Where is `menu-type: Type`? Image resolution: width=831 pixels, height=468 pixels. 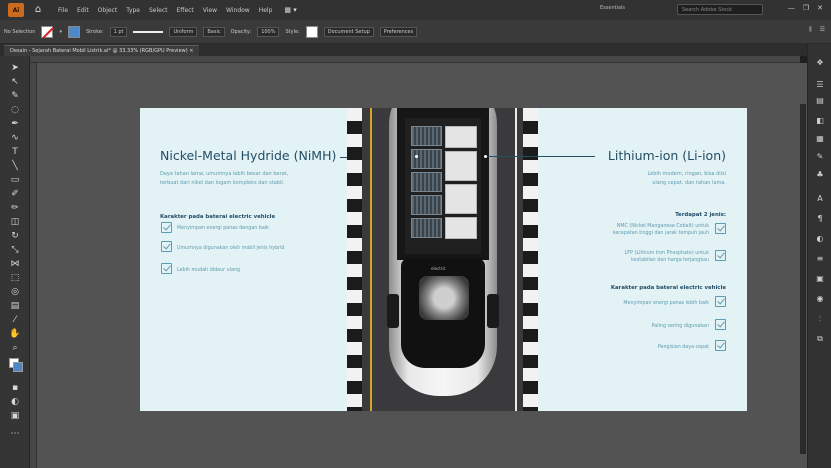
menu-type: Type is located at coordinates (133, 10).